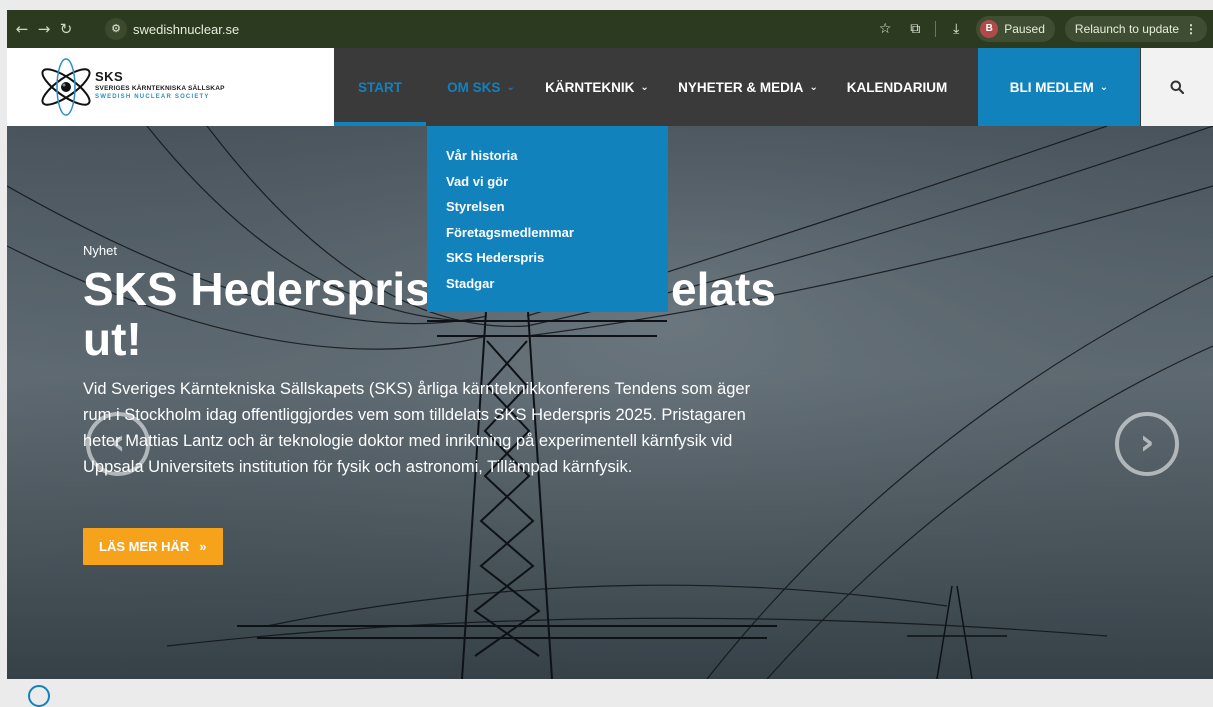 Image resolution: width=1213 pixels, height=707 pixels. Describe the element at coordinates (1024, 29) in the screenshot. I see `profile-status: Paused` at that location.